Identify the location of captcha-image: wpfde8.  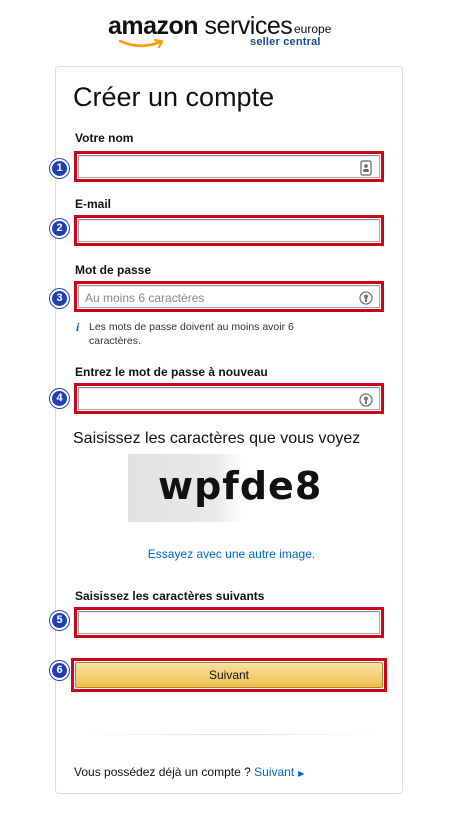
(225, 488).